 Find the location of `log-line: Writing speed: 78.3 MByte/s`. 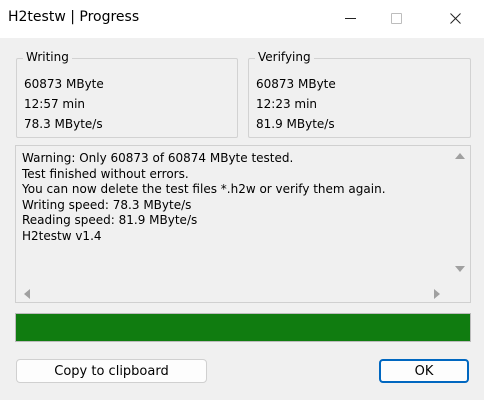

log-line: Writing speed: 78.3 MByte/s is located at coordinates (107, 204).